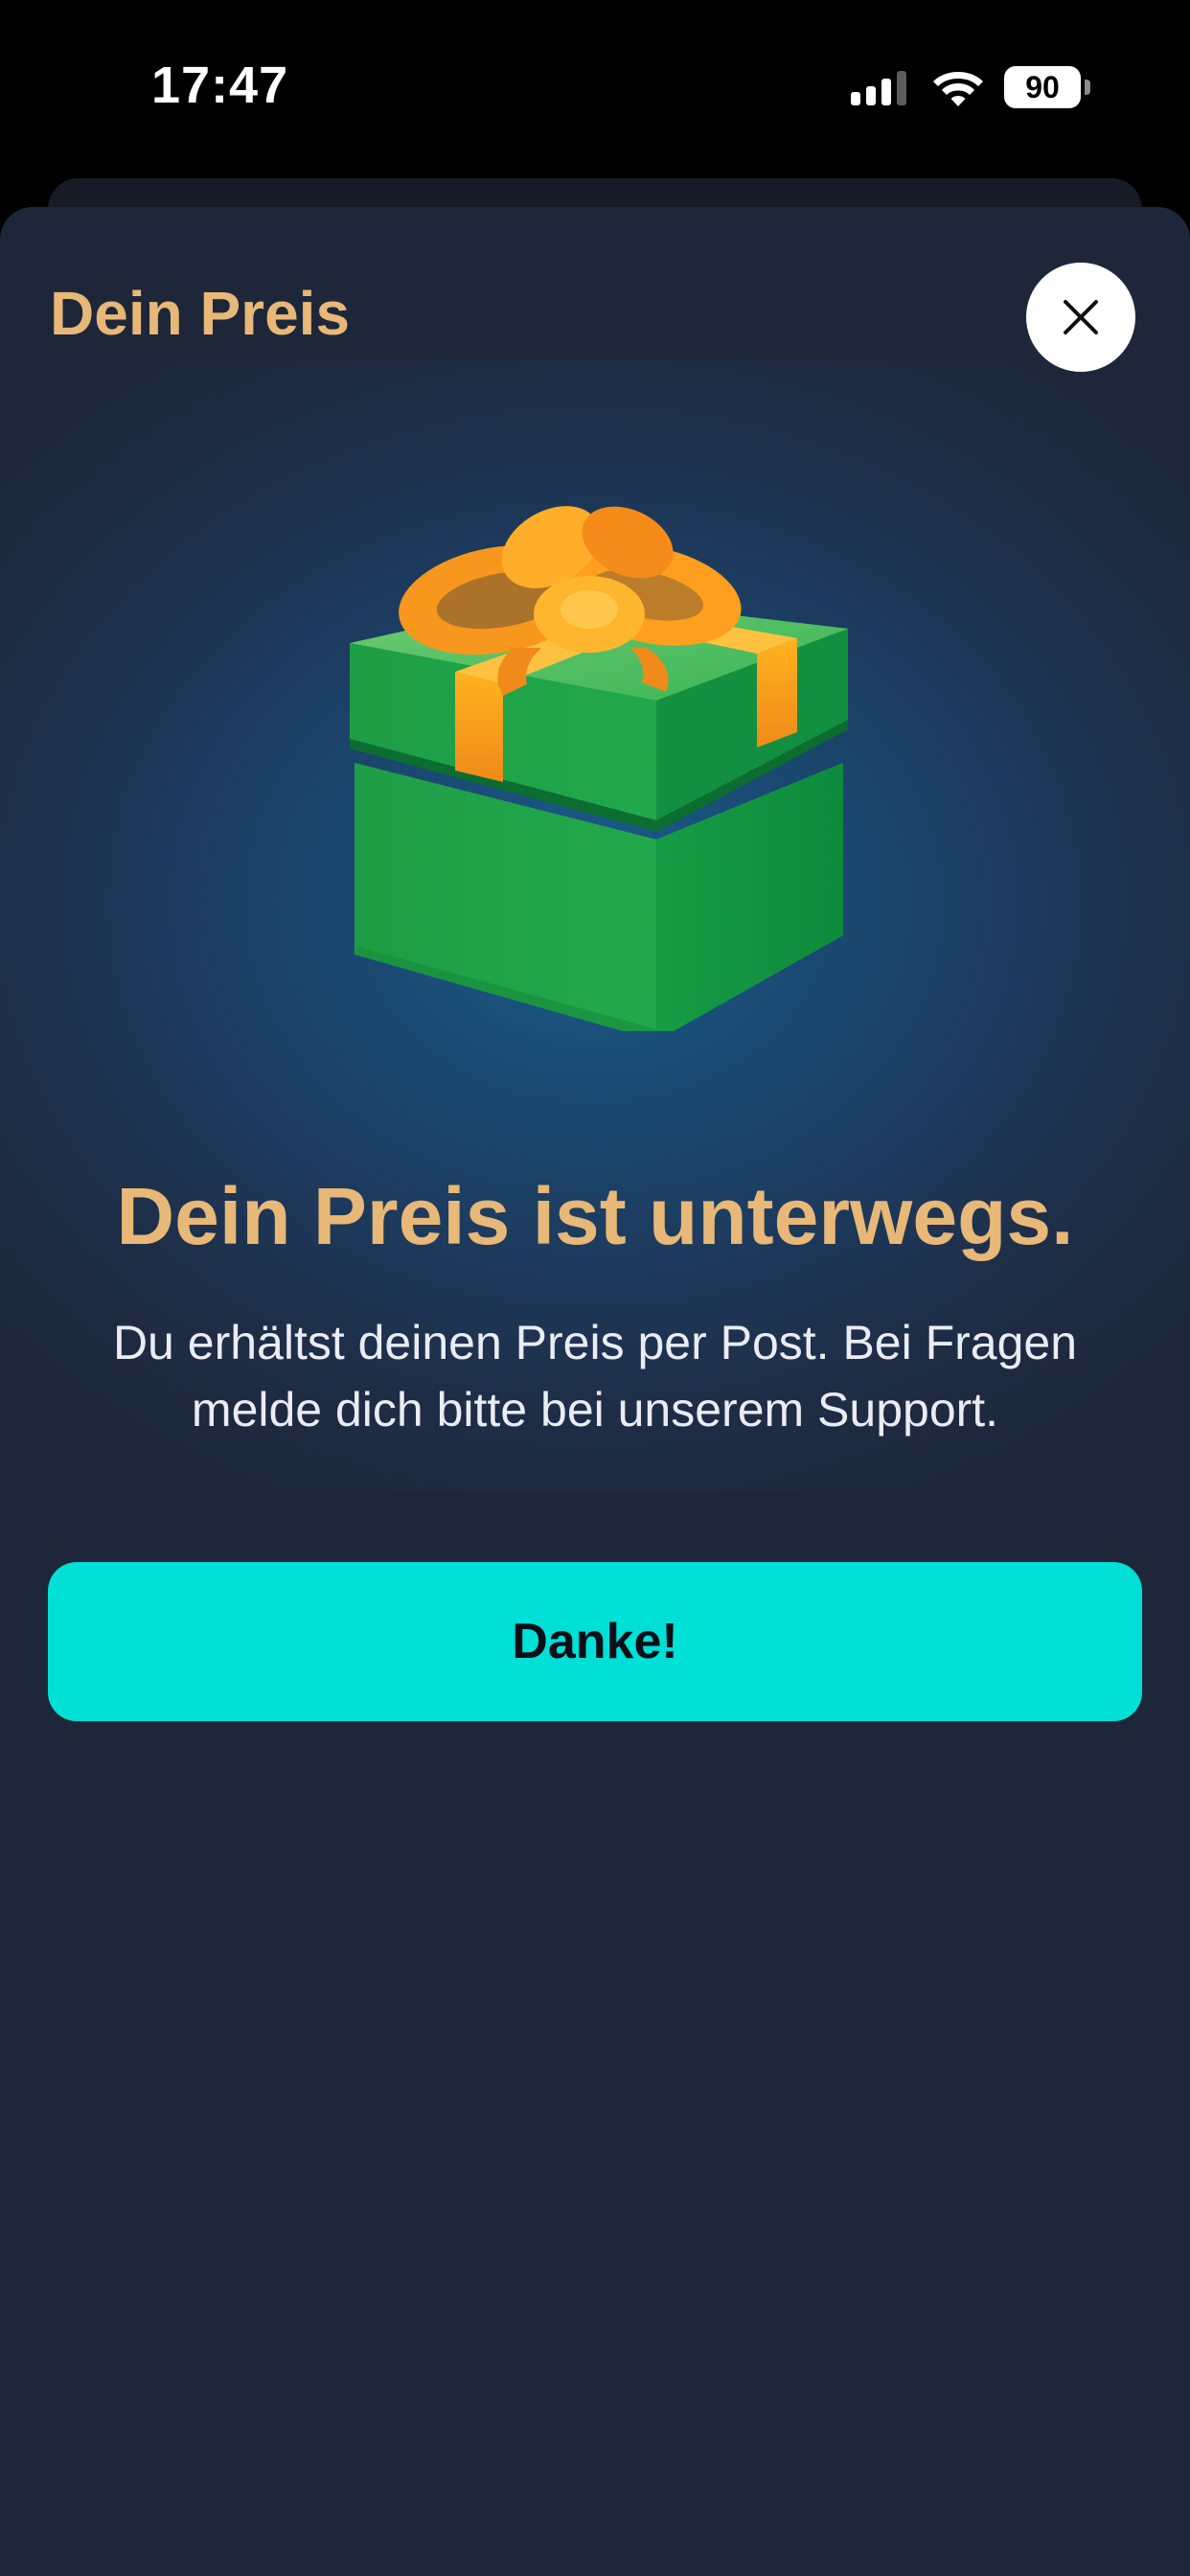 Image resolution: width=1190 pixels, height=2576 pixels. I want to click on gift-box-icon, so click(599, 768).